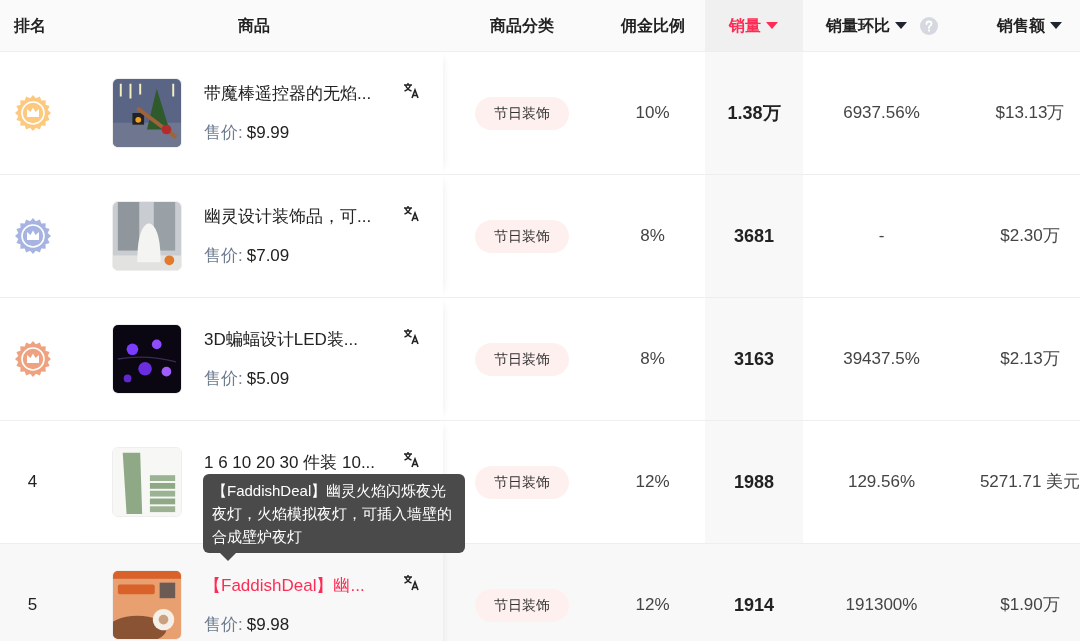 This screenshot has width=1080, height=641. Describe the element at coordinates (881, 236) in the screenshot. I see `sales-change: -` at that location.